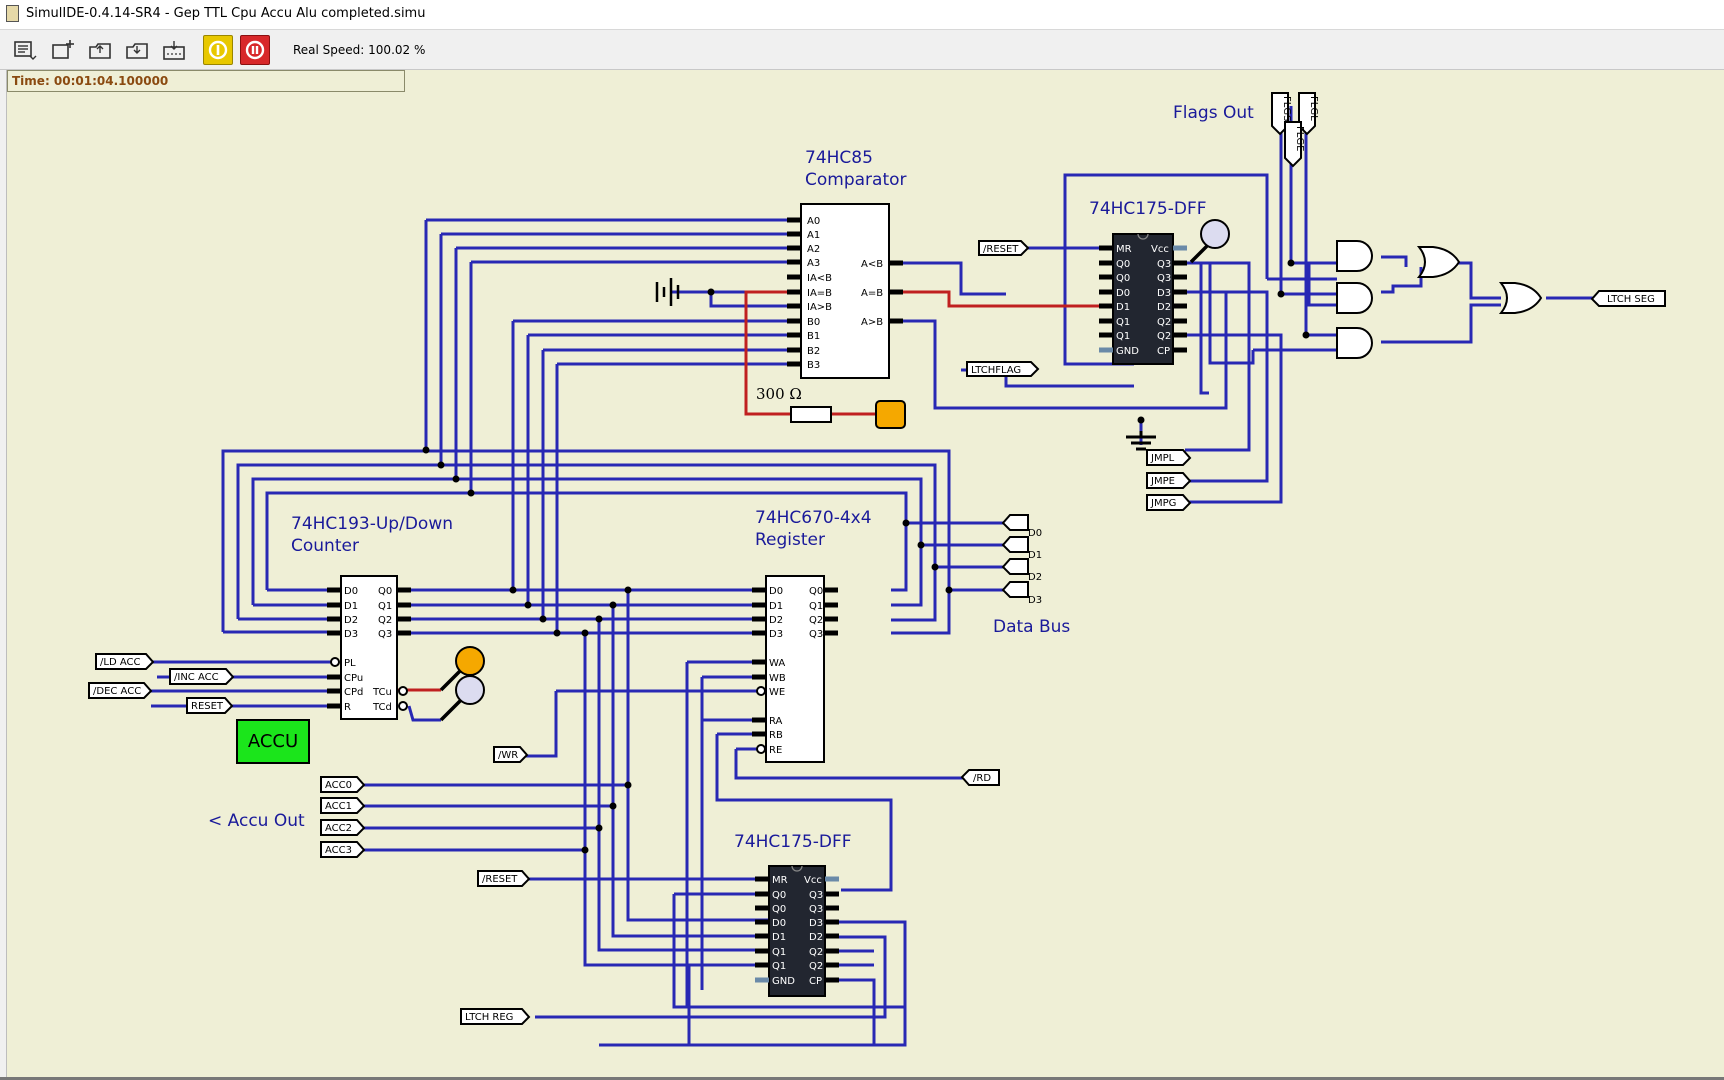  What do you see at coordinates (777, 663) in the screenshot?
I see `svg-text: WA` at bounding box center [777, 663].